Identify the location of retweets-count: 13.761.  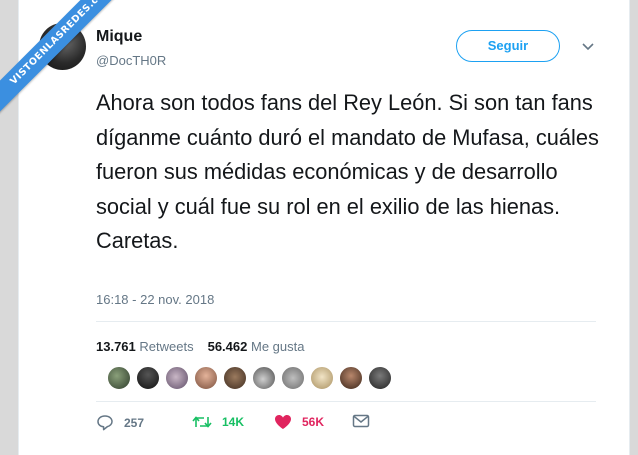
(116, 346).